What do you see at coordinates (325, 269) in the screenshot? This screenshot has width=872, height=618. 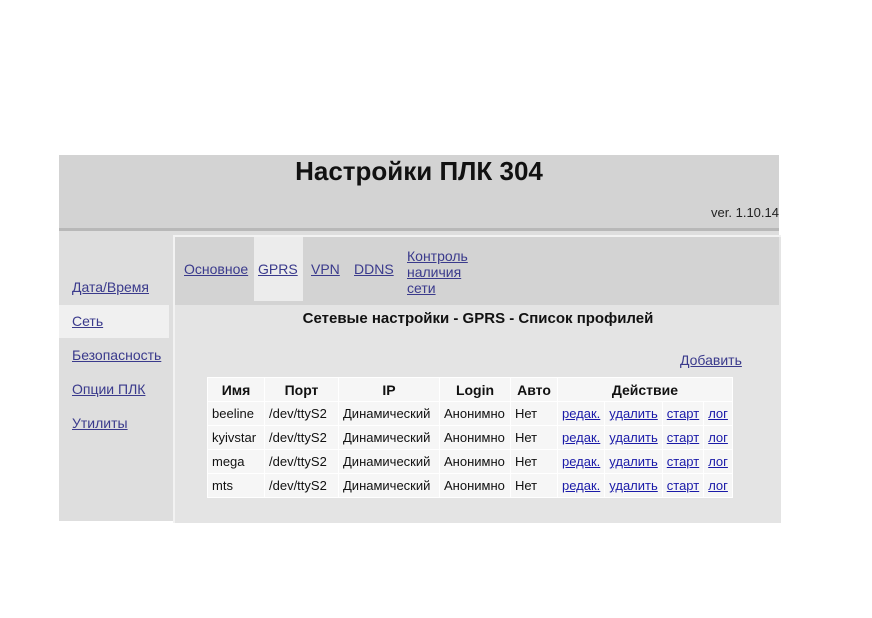 I see `tab-vpn: VPN` at bounding box center [325, 269].